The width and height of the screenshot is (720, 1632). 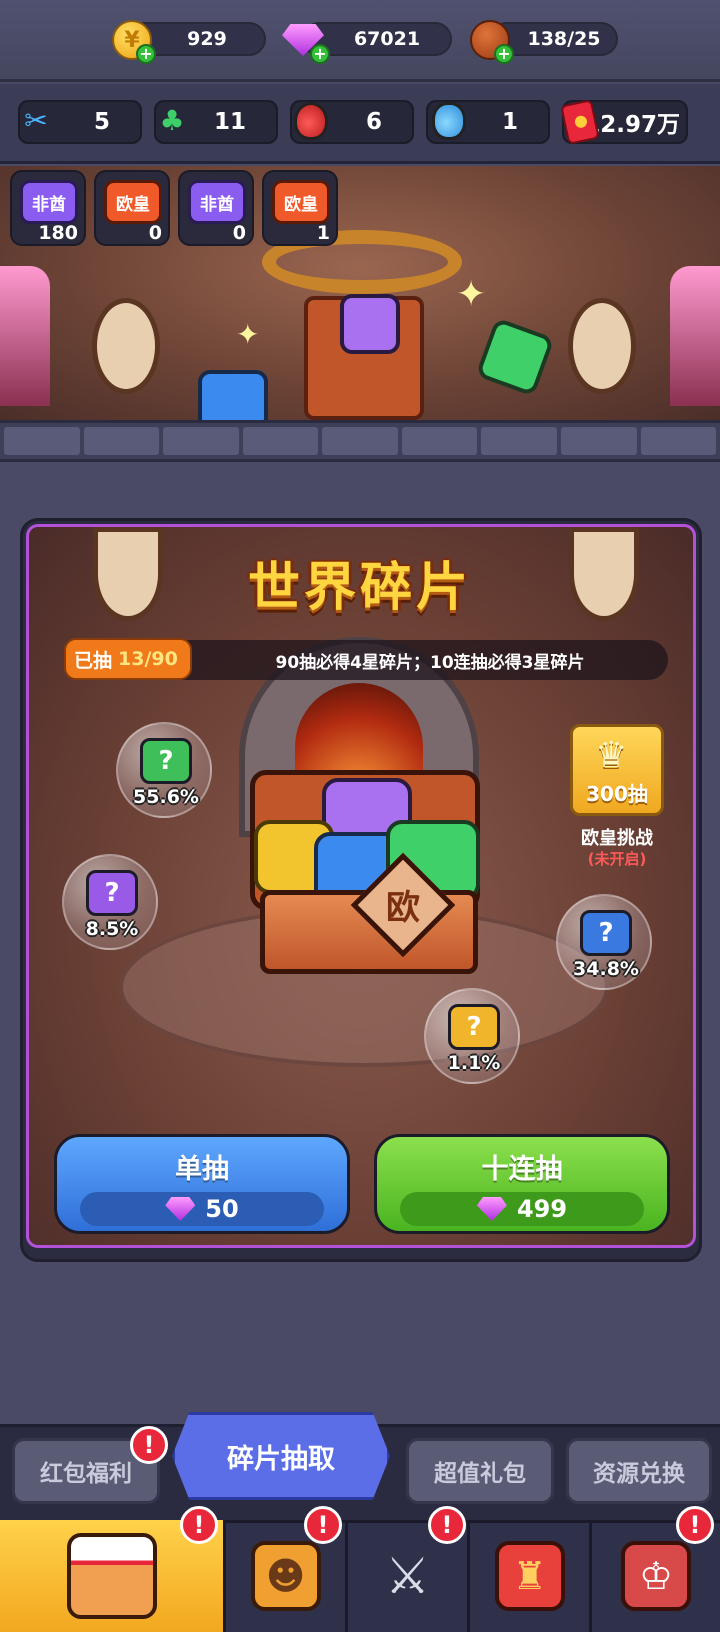 What do you see at coordinates (617, 794) in the screenshot?
I see `challenge-badge-text: 300抽` at bounding box center [617, 794].